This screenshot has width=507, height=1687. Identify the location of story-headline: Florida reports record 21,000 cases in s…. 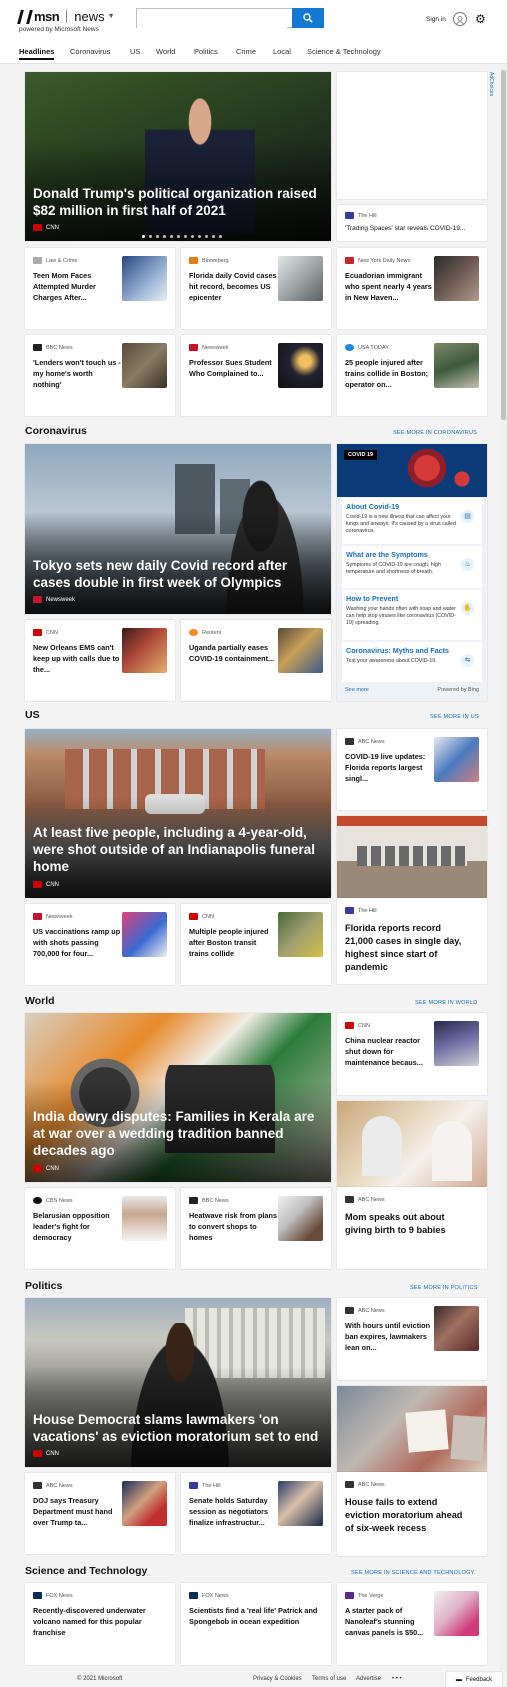
(407, 948).